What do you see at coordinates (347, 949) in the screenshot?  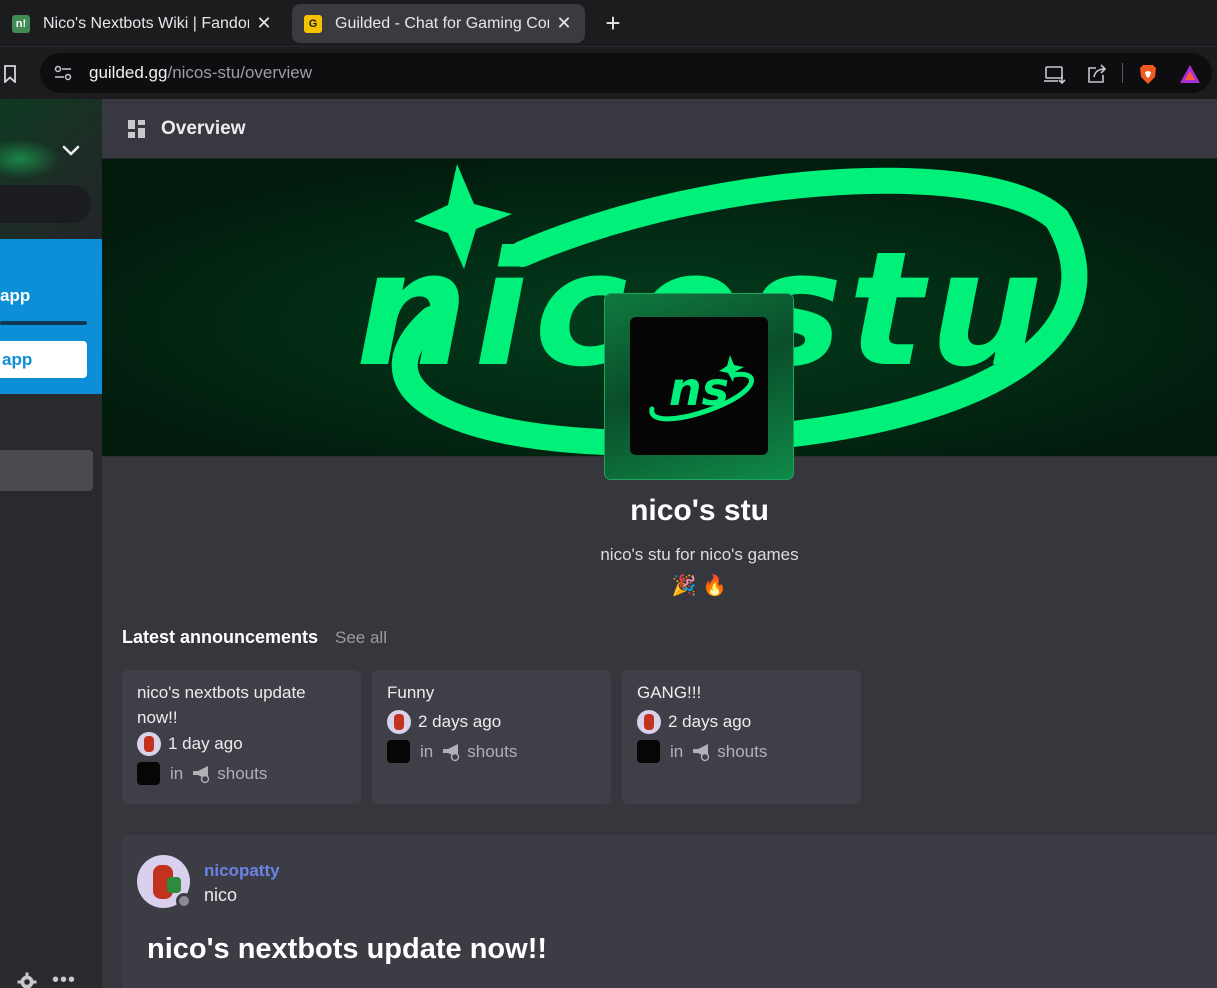 I see `post-title: nico's nextbots update now!!` at bounding box center [347, 949].